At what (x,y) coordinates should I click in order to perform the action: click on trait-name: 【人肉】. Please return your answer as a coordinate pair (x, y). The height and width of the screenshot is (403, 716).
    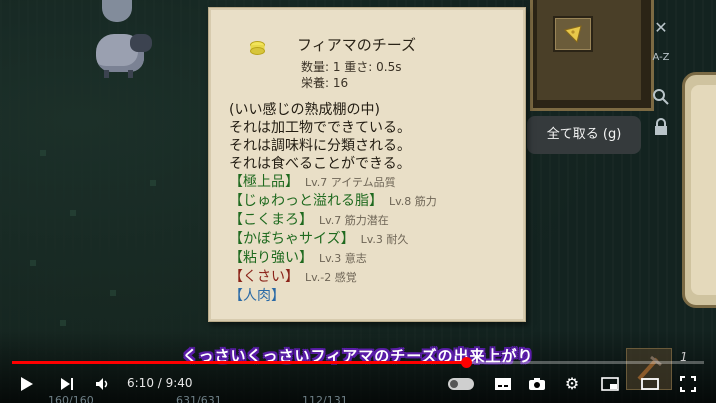
    Looking at the image, I should click on (257, 296).